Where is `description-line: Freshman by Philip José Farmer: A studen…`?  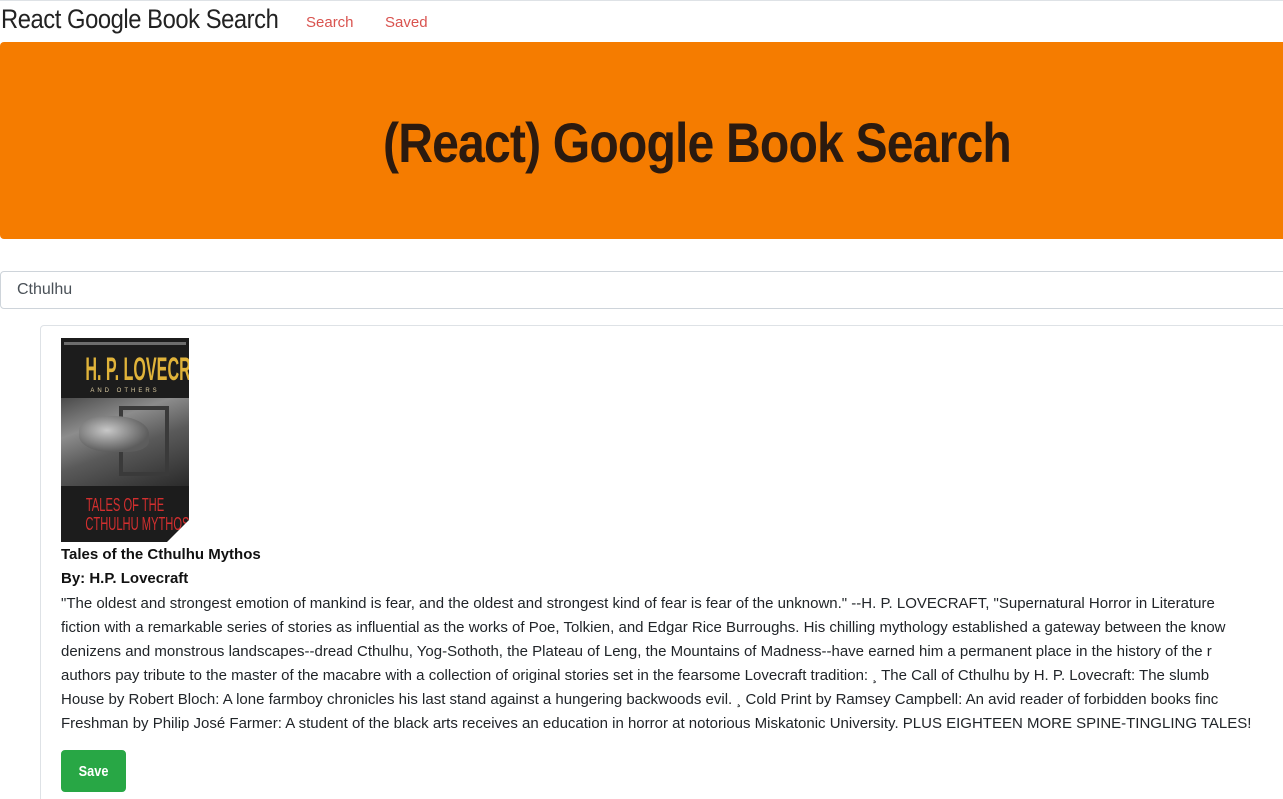 description-line: Freshman by Philip José Farmer: A studen… is located at coordinates (656, 723).